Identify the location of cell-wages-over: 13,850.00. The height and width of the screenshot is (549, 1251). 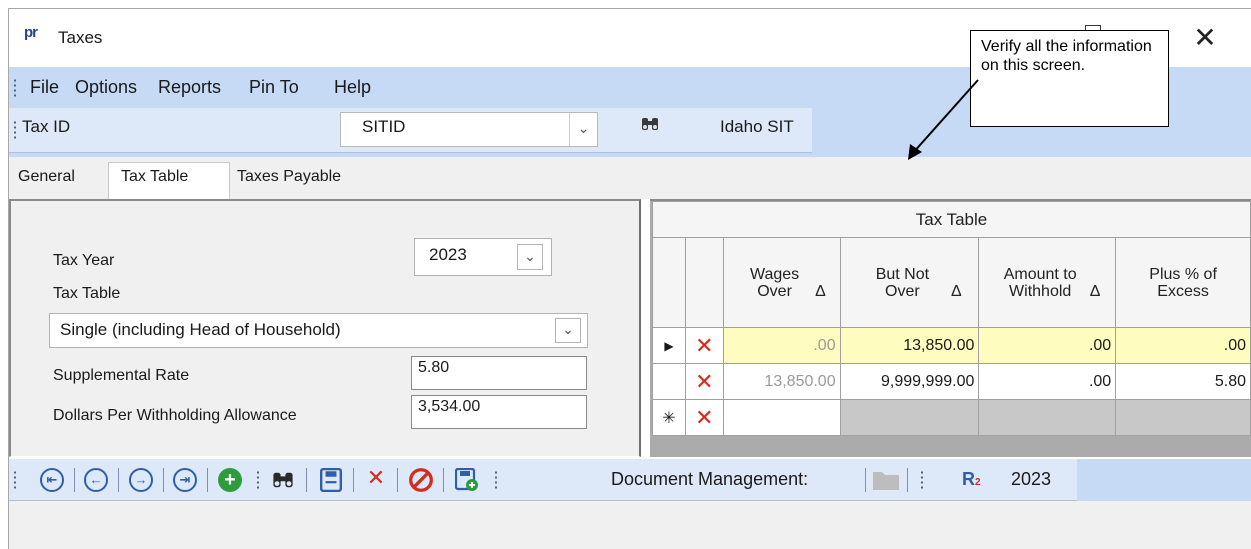
(781, 381).